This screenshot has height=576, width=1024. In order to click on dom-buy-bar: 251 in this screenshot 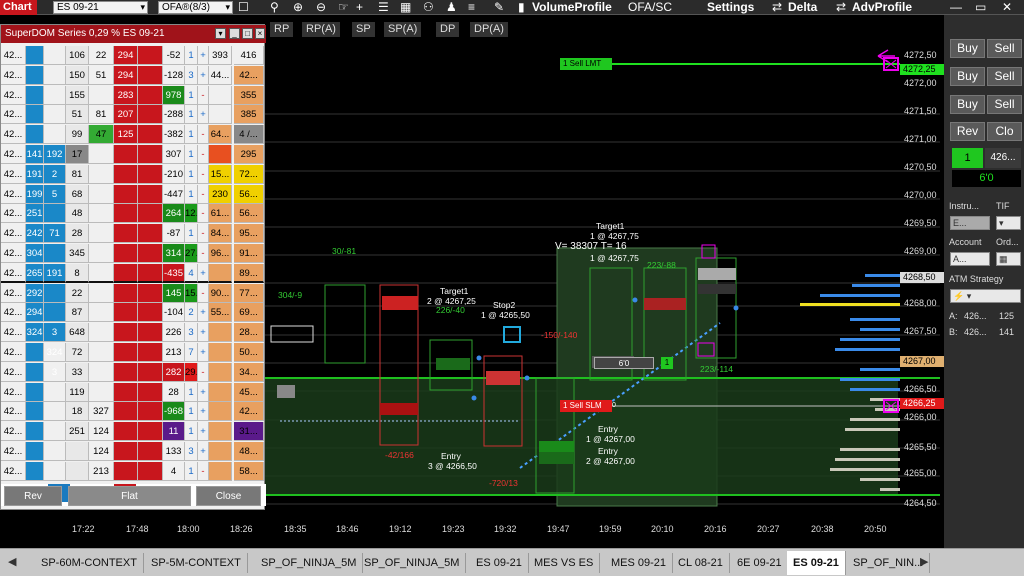, I will do `click(35, 214)`.